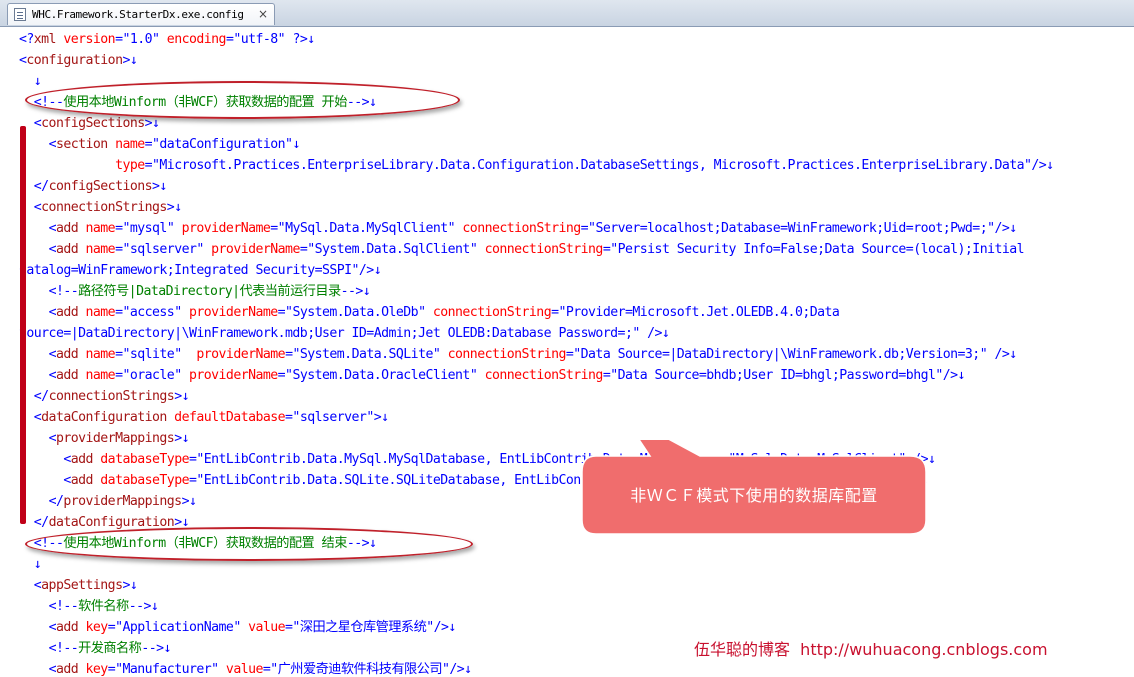 The image size is (1134, 677). I want to click on close-icon: ×, so click(263, 14).